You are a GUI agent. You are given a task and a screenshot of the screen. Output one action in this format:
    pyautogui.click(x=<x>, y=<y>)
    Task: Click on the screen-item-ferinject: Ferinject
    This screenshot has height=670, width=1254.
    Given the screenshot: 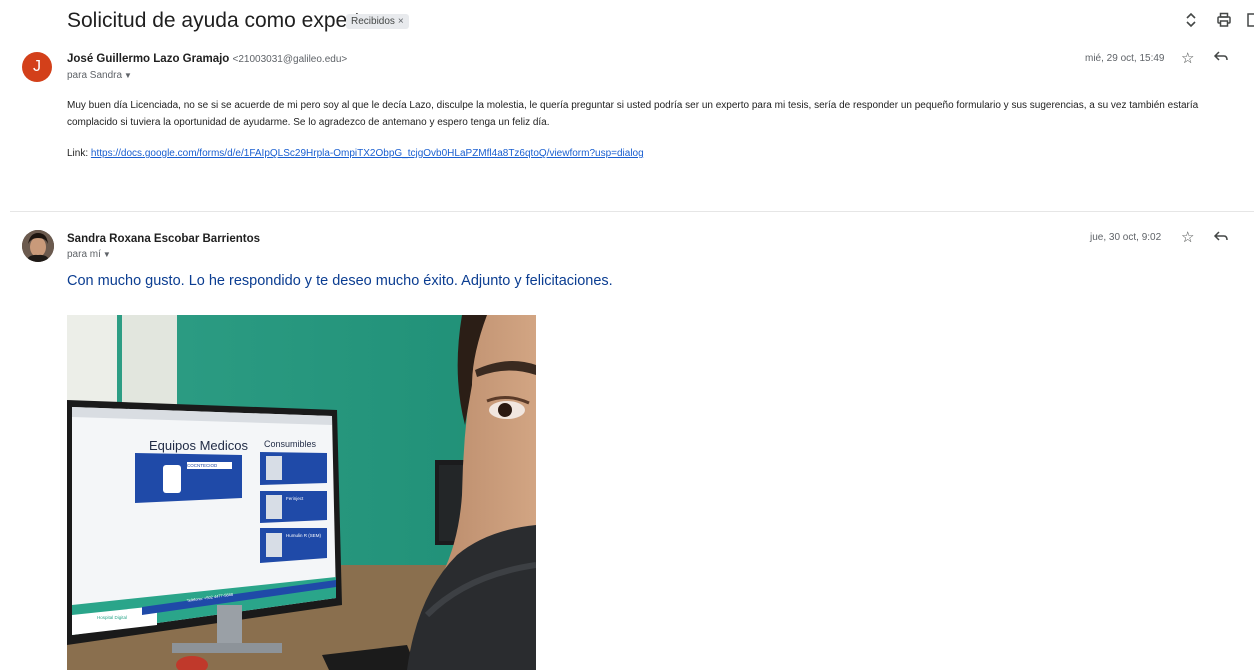 What is the action you would take?
    pyautogui.click(x=295, y=498)
    